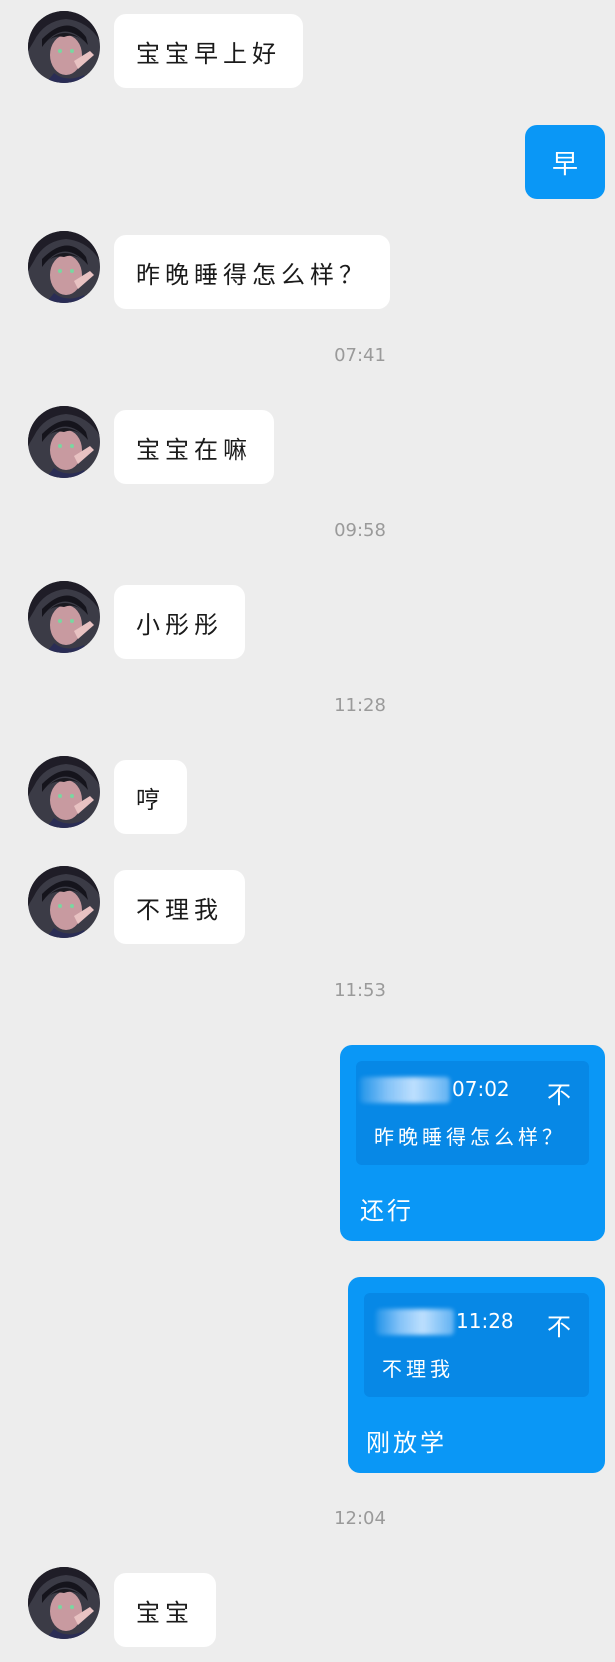  Describe the element at coordinates (150, 797) in the screenshot. I see `incoming-message: 哼` at that location.